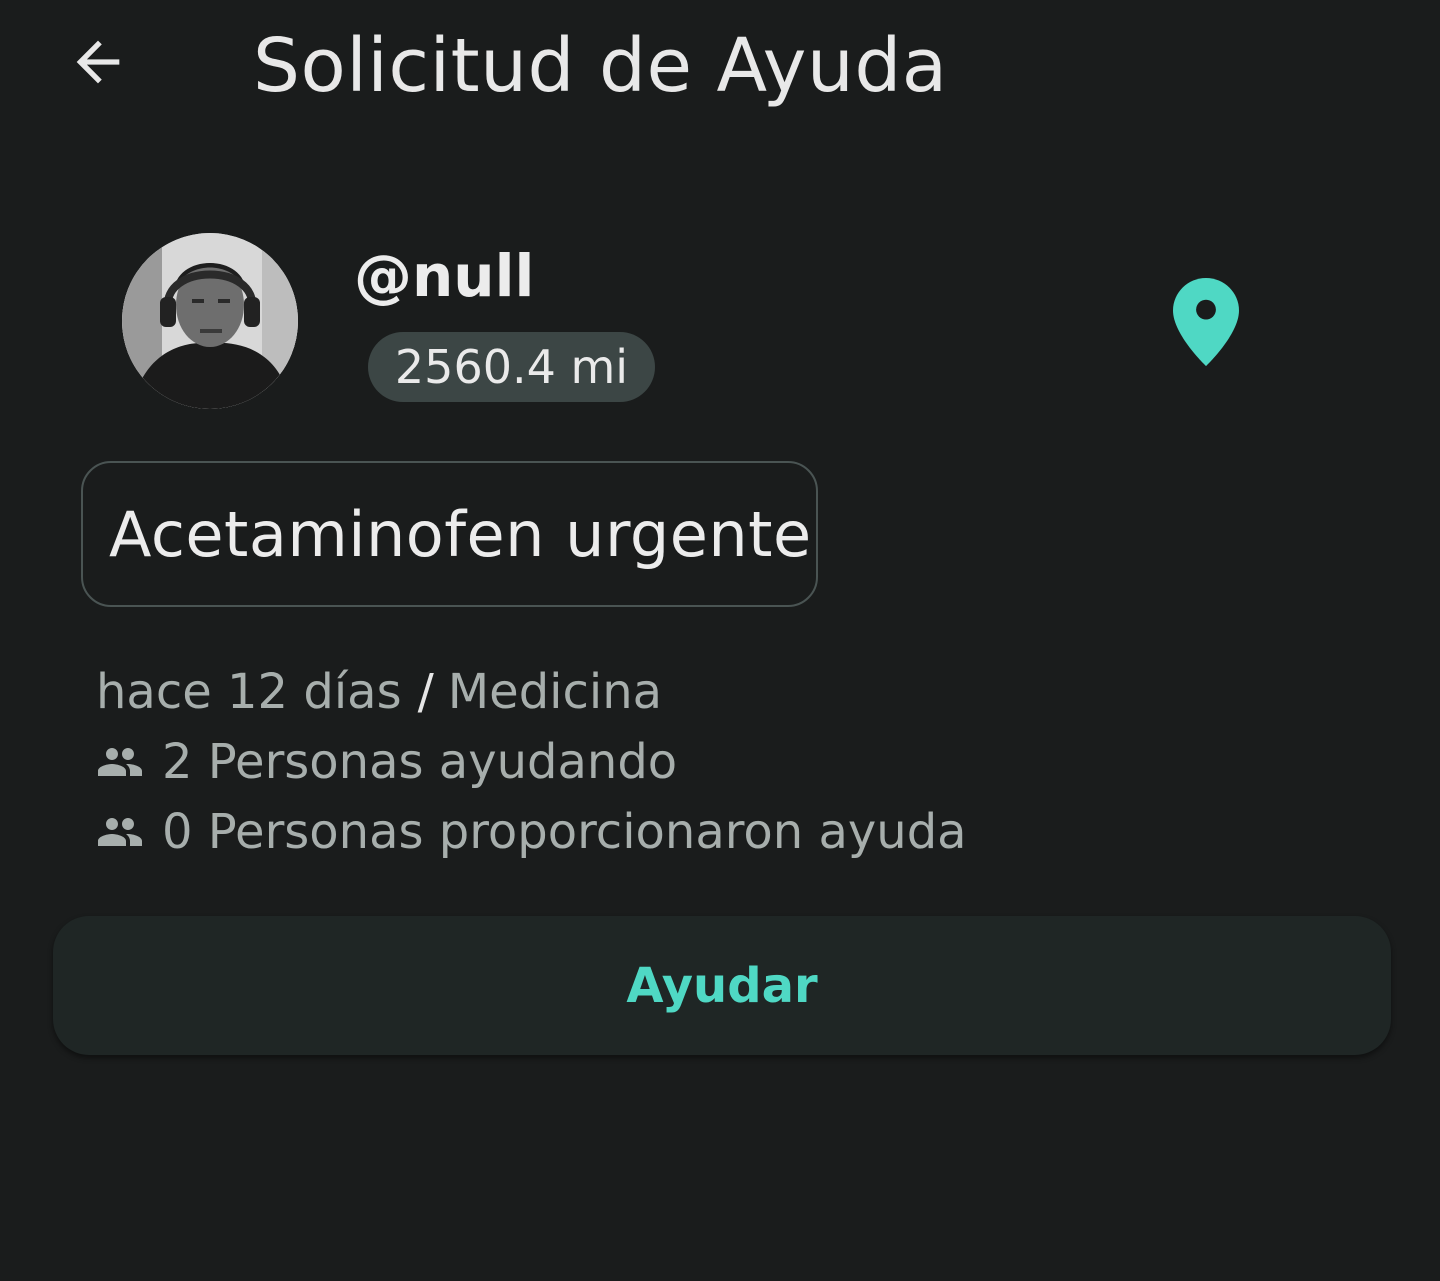 The width and height of the screenshot is (1440, 1281). I want to click on avatar, so click(210, 321).